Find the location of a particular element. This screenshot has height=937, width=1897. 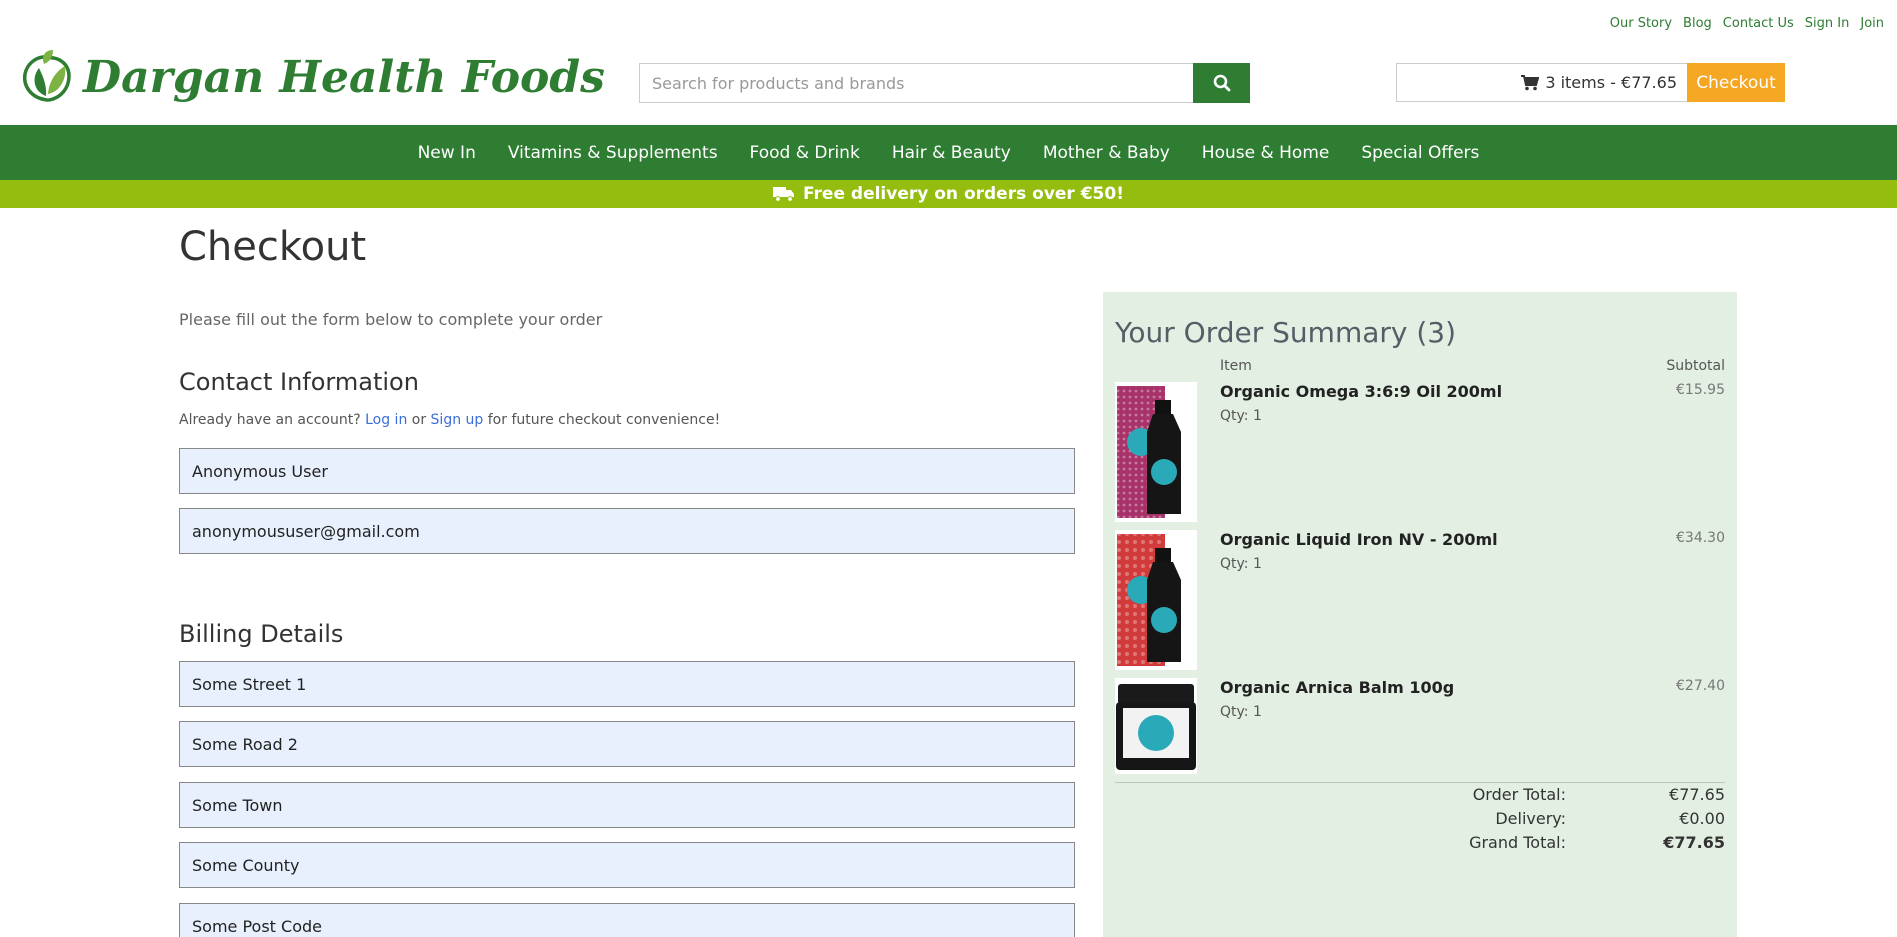

cart-icon is located at coordinates (1530, 82).